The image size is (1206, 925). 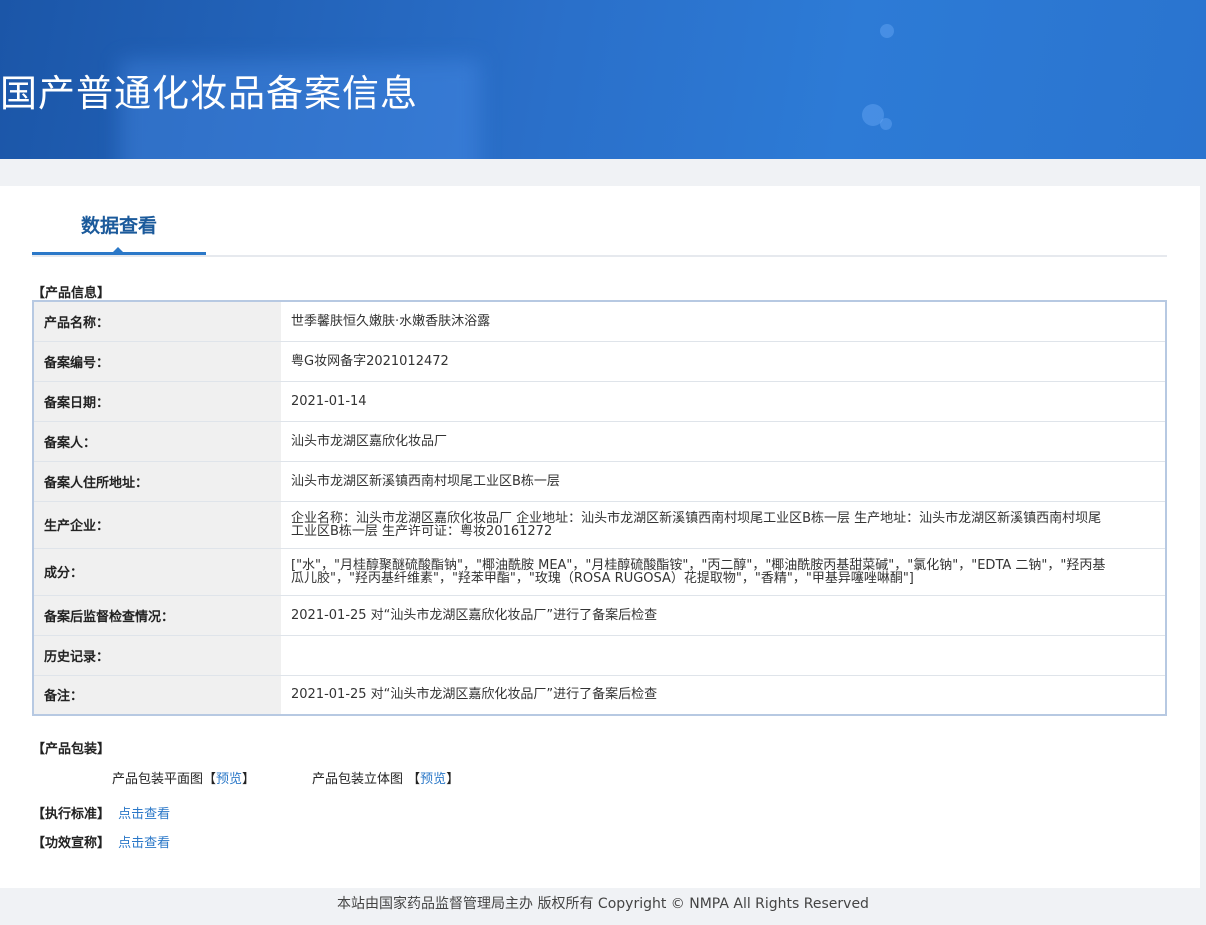 What do you see at coordinates (157, 525) in the screenshot?
I see `row-label: 生产企业：` at bounding box center [157, 525].